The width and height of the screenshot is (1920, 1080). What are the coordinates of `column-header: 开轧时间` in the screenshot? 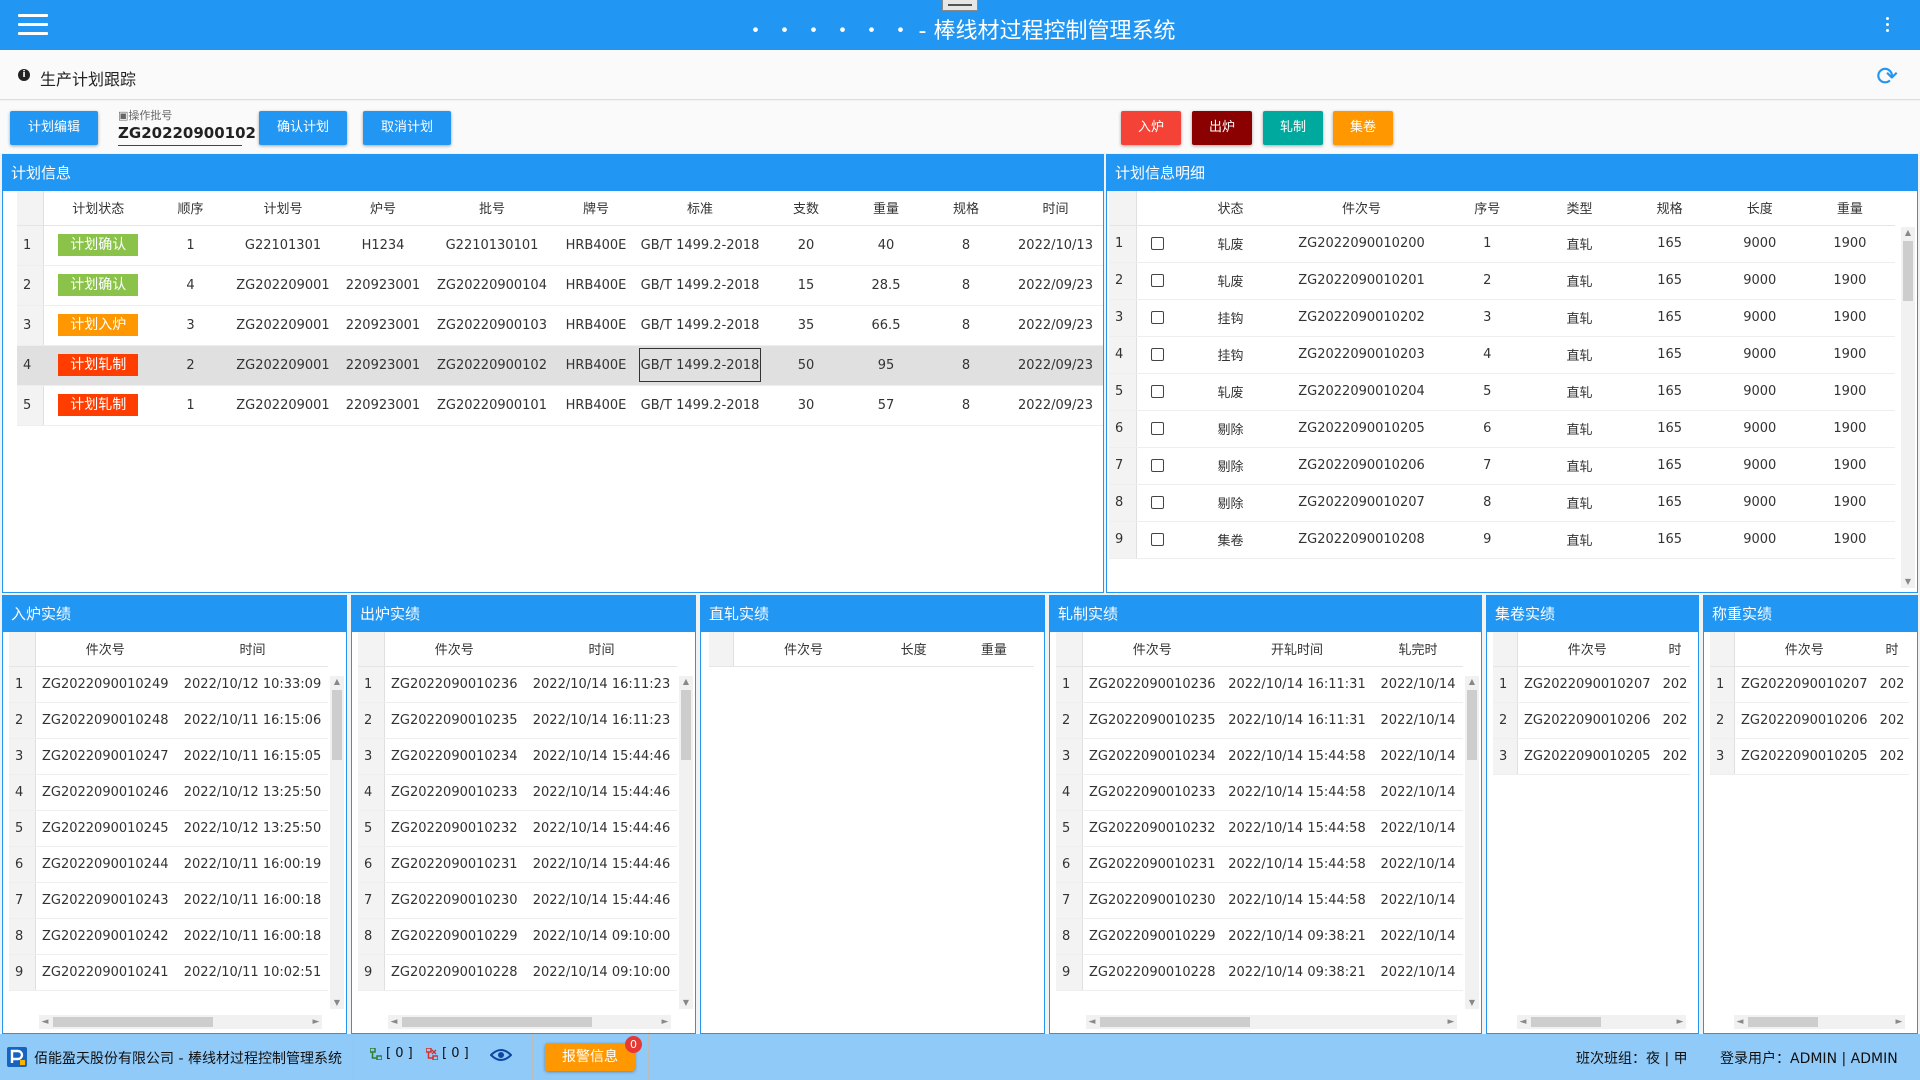 It's located at (1297, 649).